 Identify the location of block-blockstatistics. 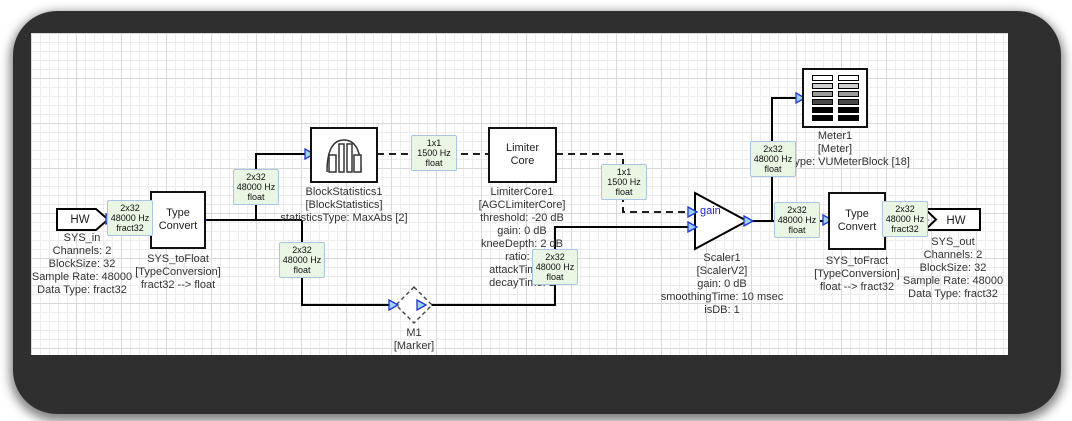
(344, 155).